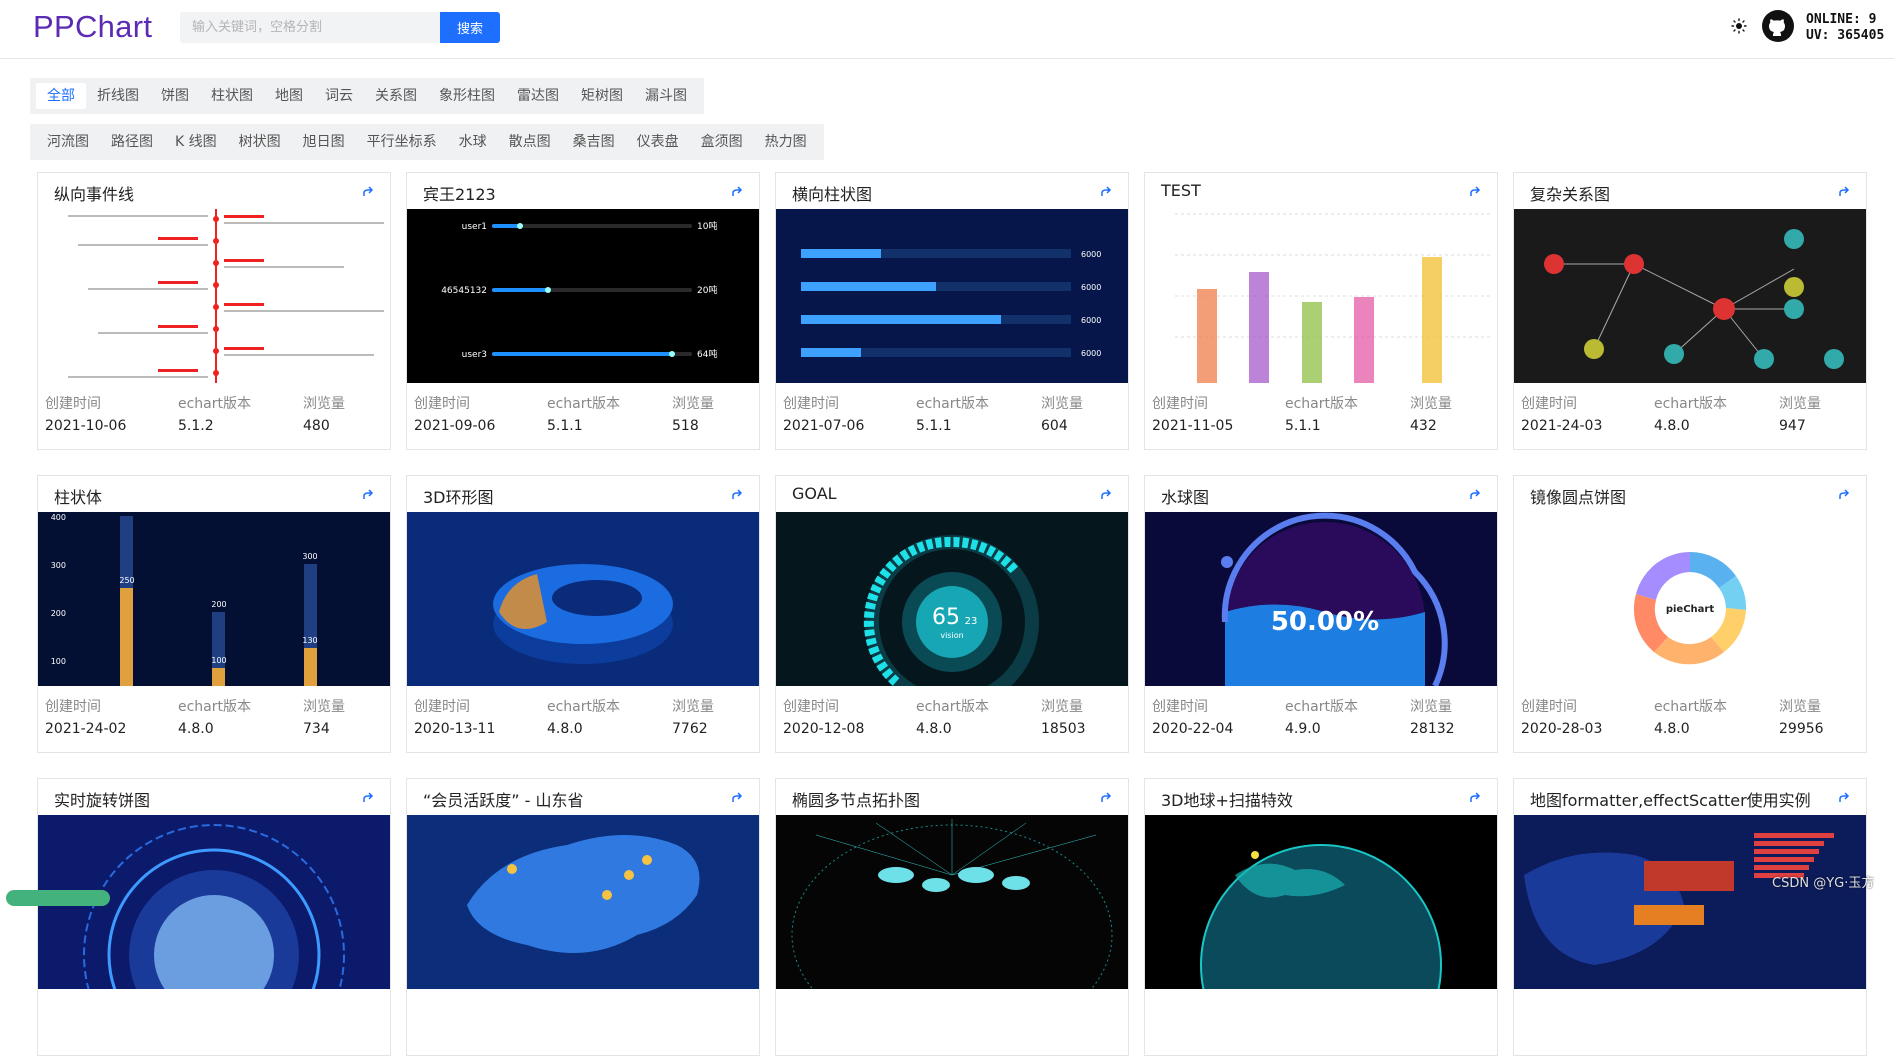 The image size is (1894, 1056). I want to click on chart-thumbnail: 6000 6000 6000 6000, so click(952, 296).